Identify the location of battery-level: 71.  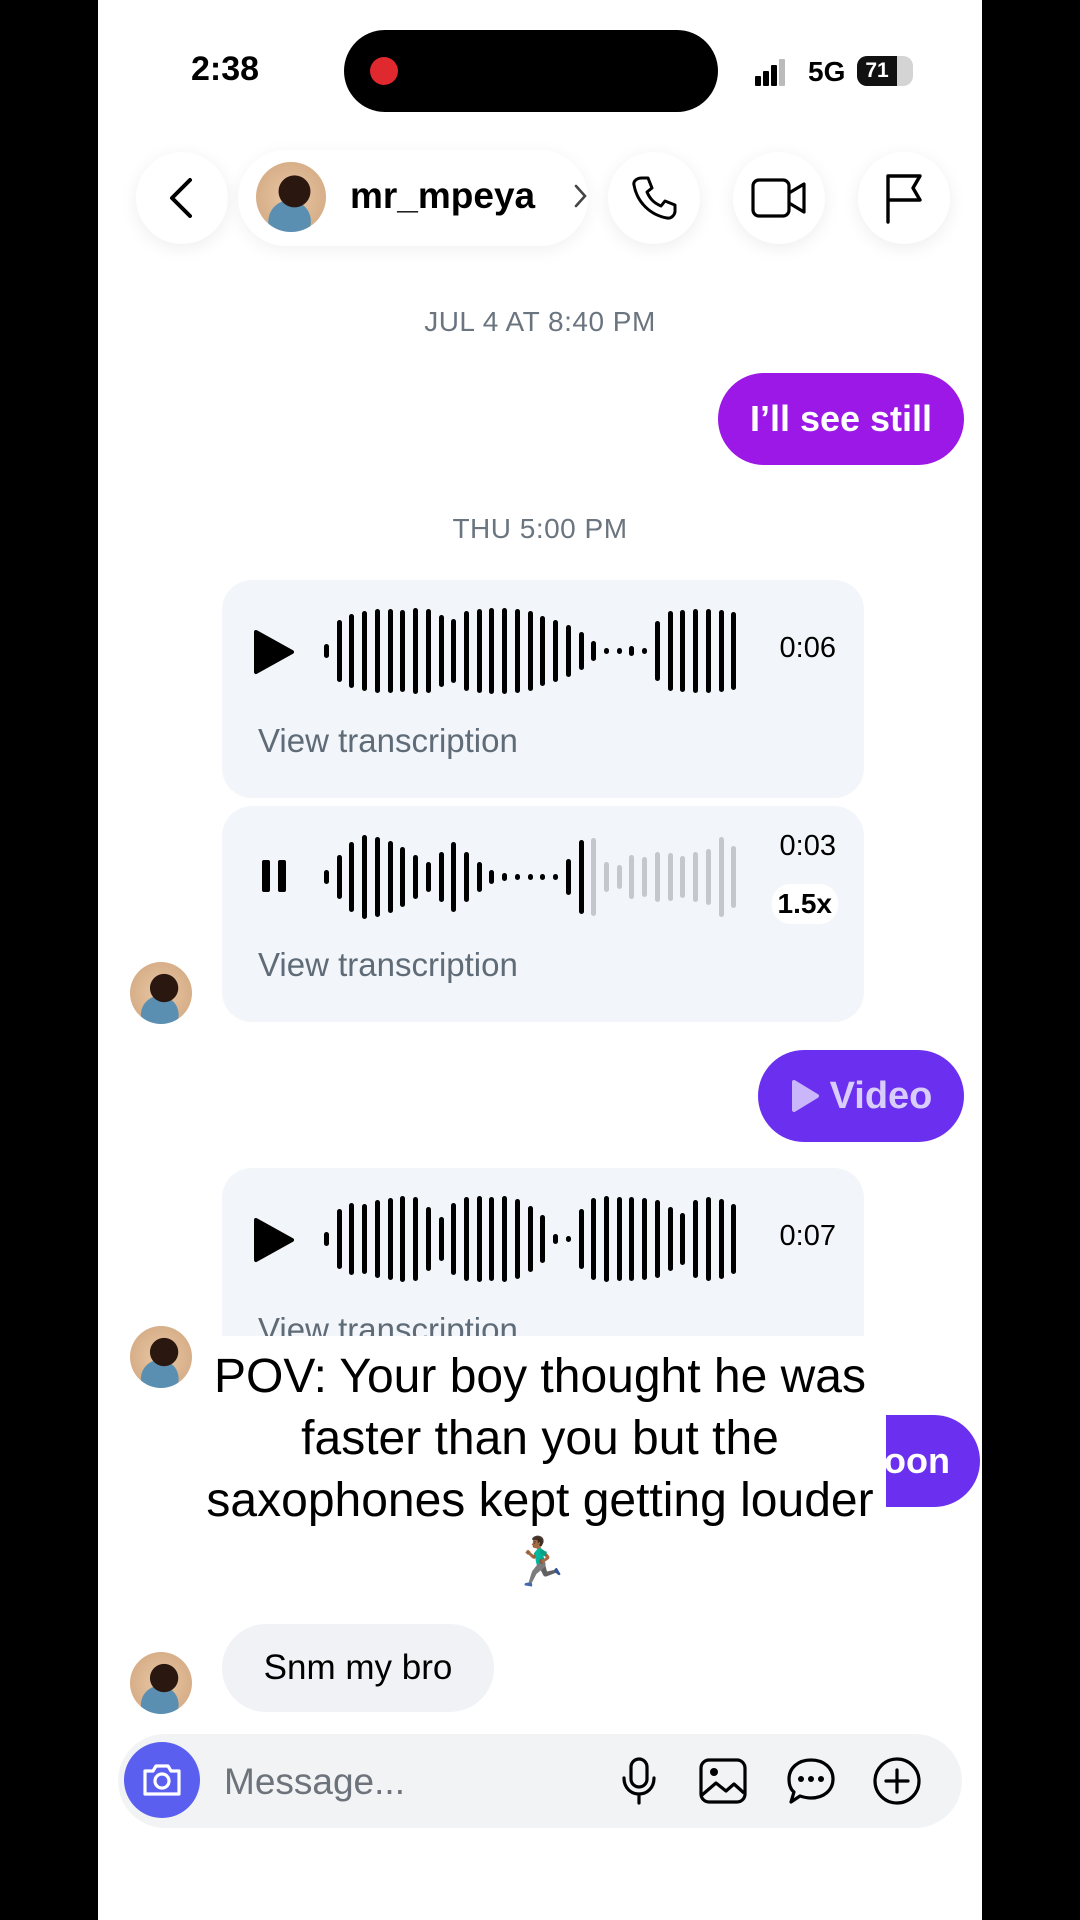
(877, 70).